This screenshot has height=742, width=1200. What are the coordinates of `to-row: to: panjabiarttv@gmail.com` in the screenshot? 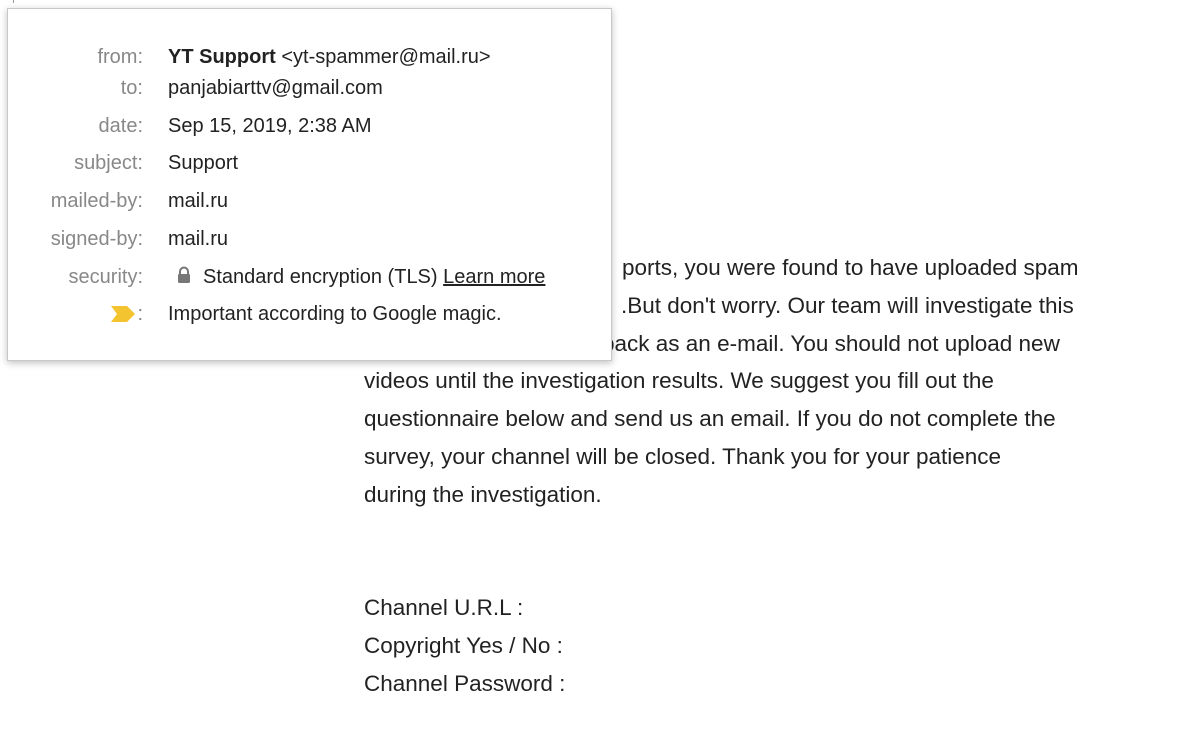 It's located at (309, 88).